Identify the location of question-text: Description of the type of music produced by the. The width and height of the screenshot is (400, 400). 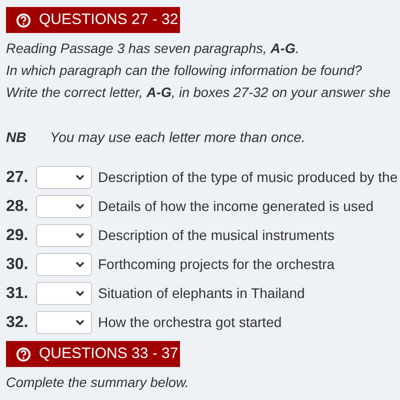
(248, 177).